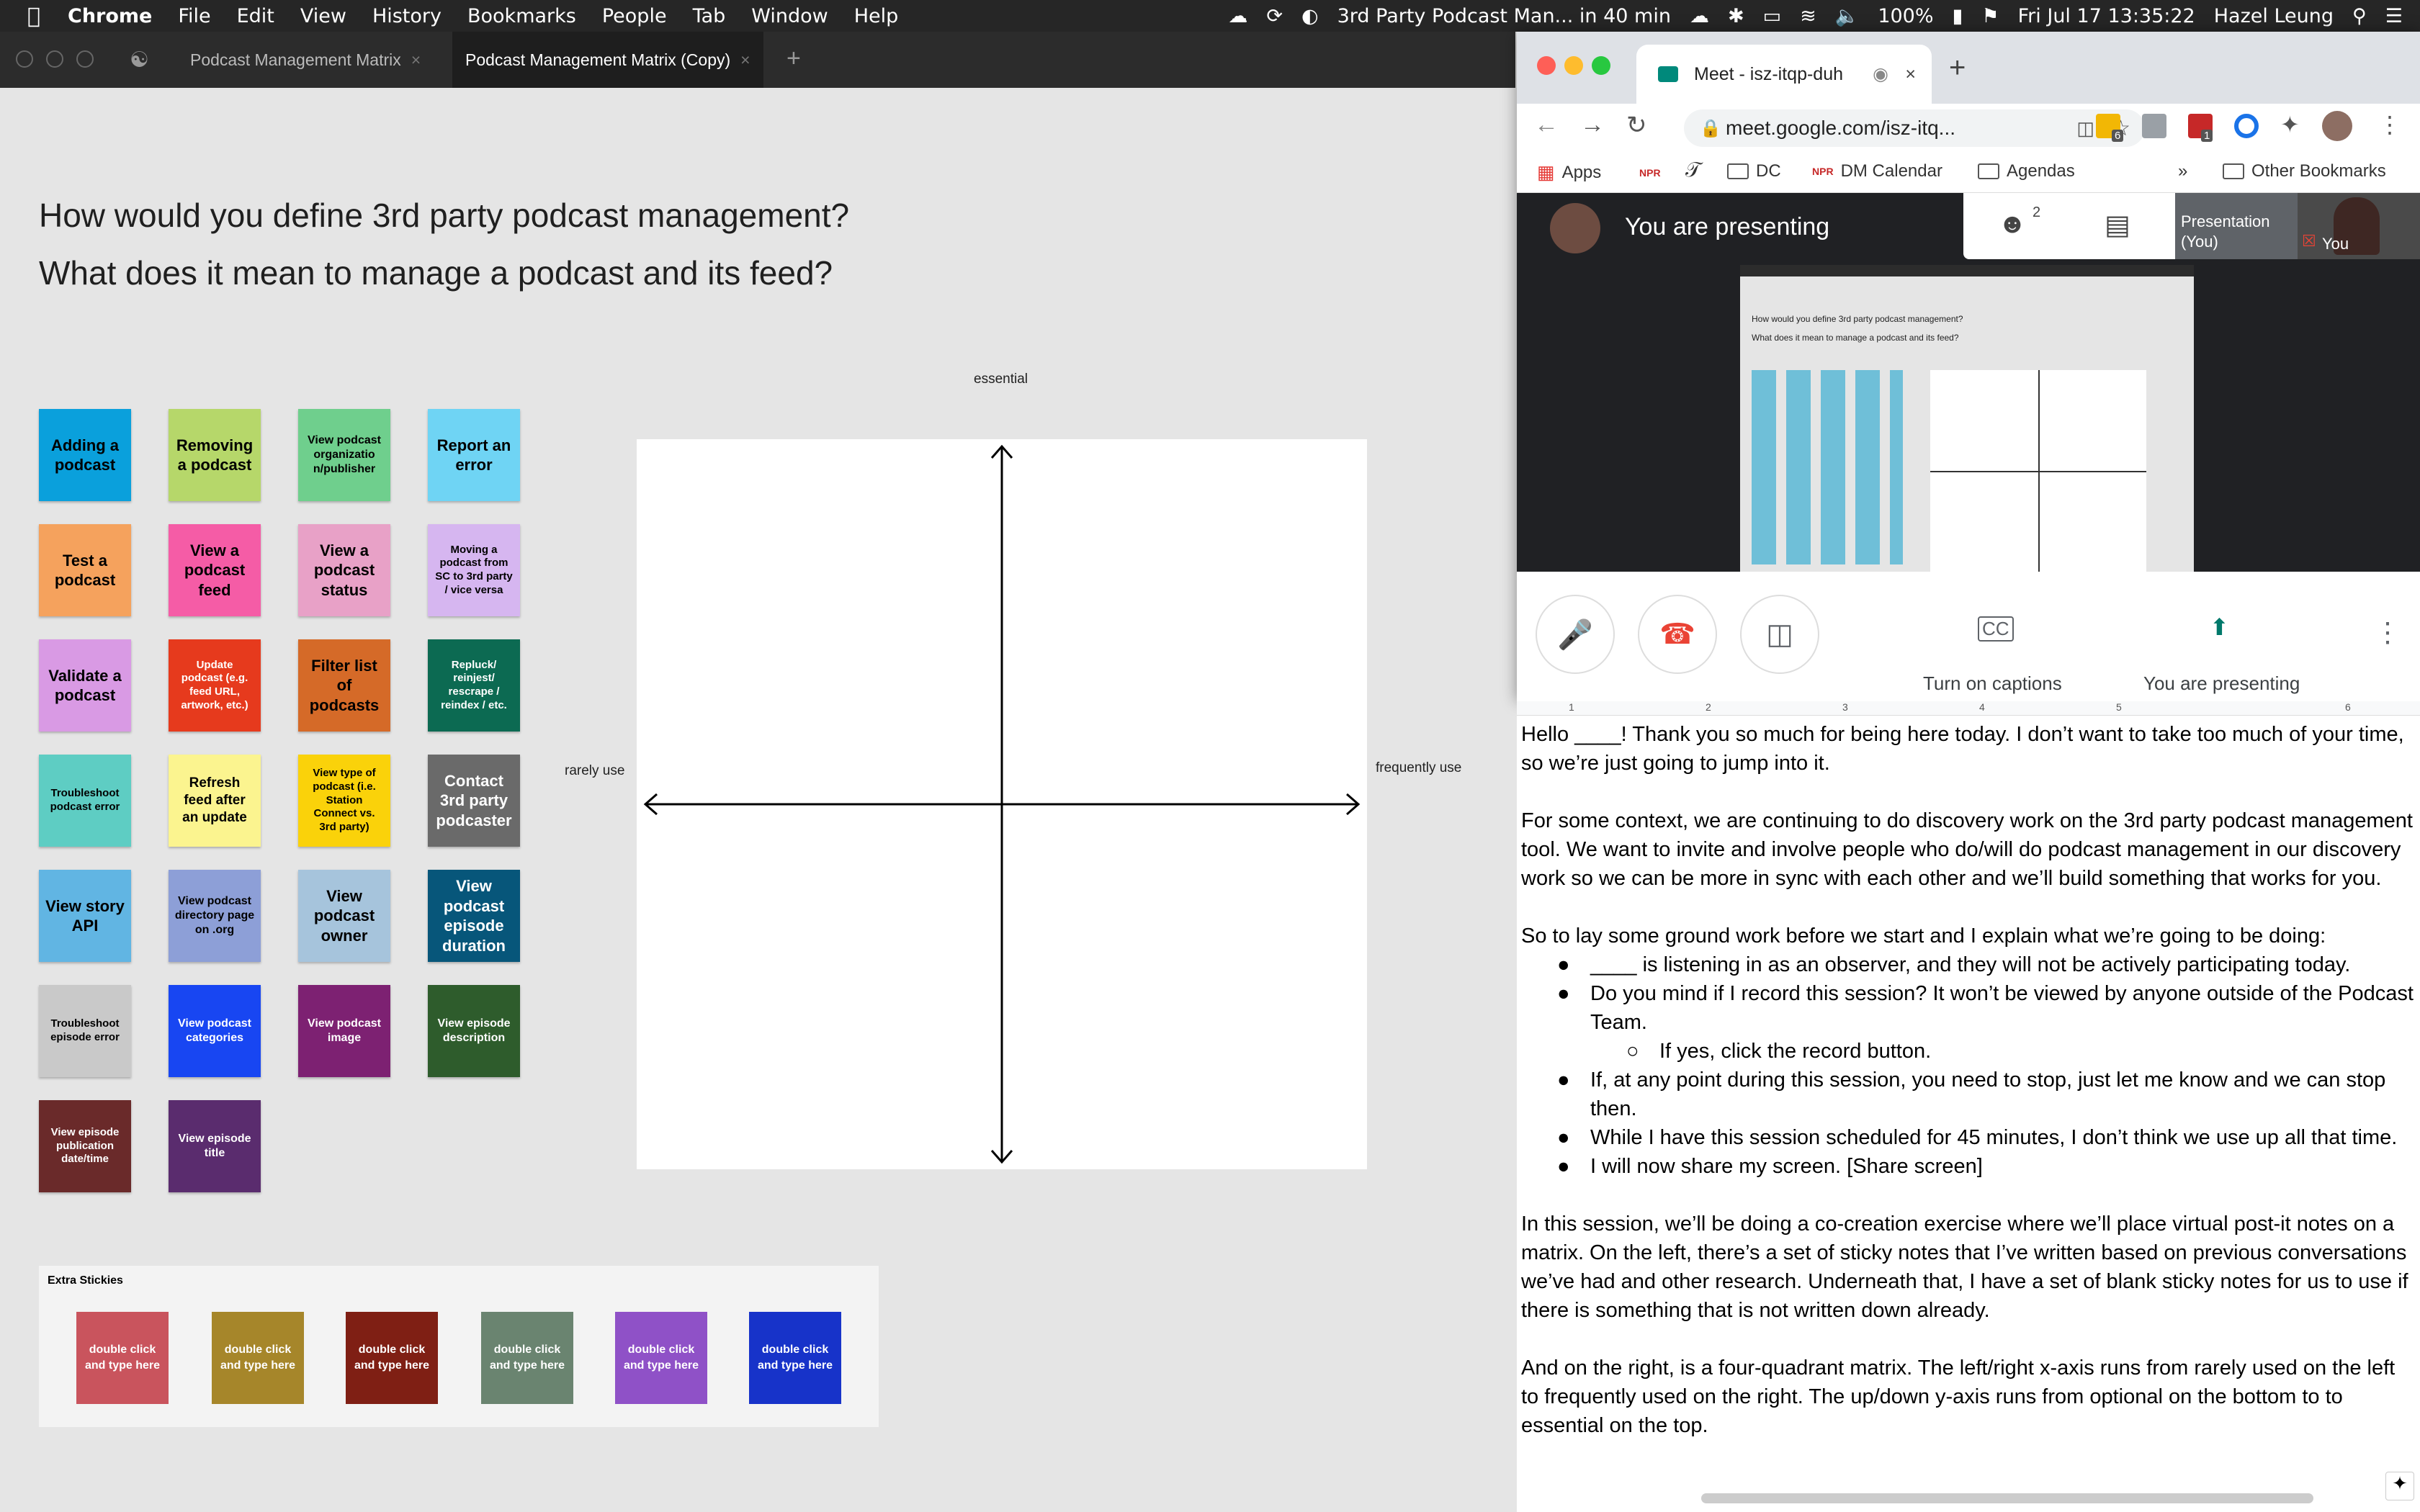  I want to click on sticky-note: View episode description, so click(474, 1031).